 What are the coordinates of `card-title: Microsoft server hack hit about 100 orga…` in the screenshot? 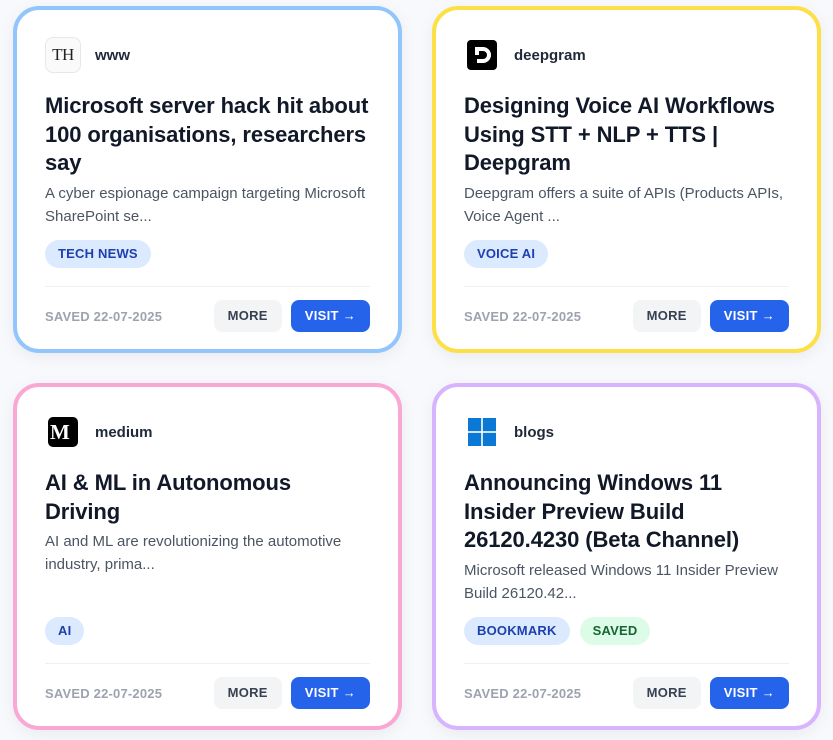 It's located at (207, 135).